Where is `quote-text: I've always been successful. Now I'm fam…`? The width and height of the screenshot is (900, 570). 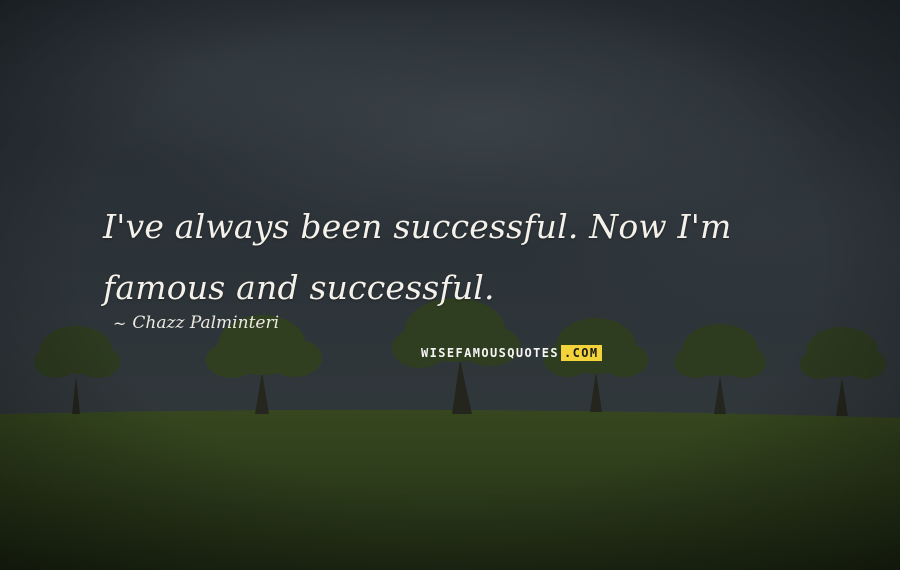 quote-text: I've always been successful. Now I'm fam… is located at coordinates (417, 257).